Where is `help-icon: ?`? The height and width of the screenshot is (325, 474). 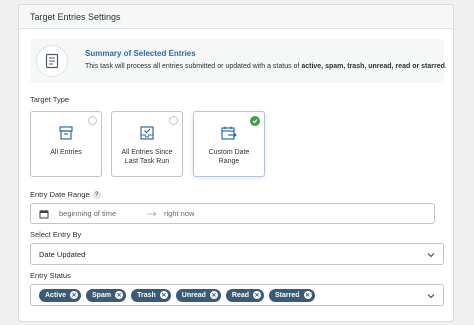 help-icon: ? is located at coordinates (96, 195).